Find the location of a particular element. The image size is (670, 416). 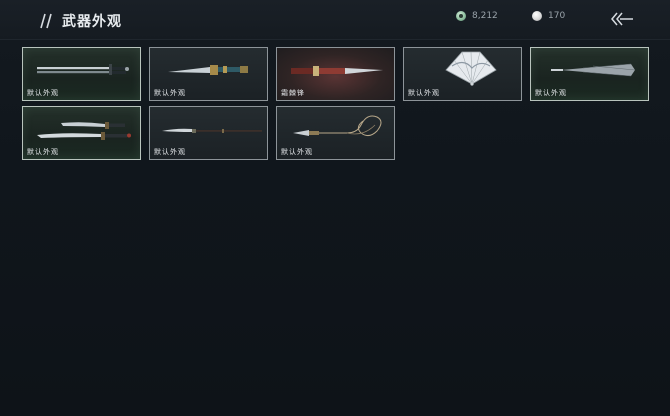

double-slash-icon is located at coordinates (46, 21).